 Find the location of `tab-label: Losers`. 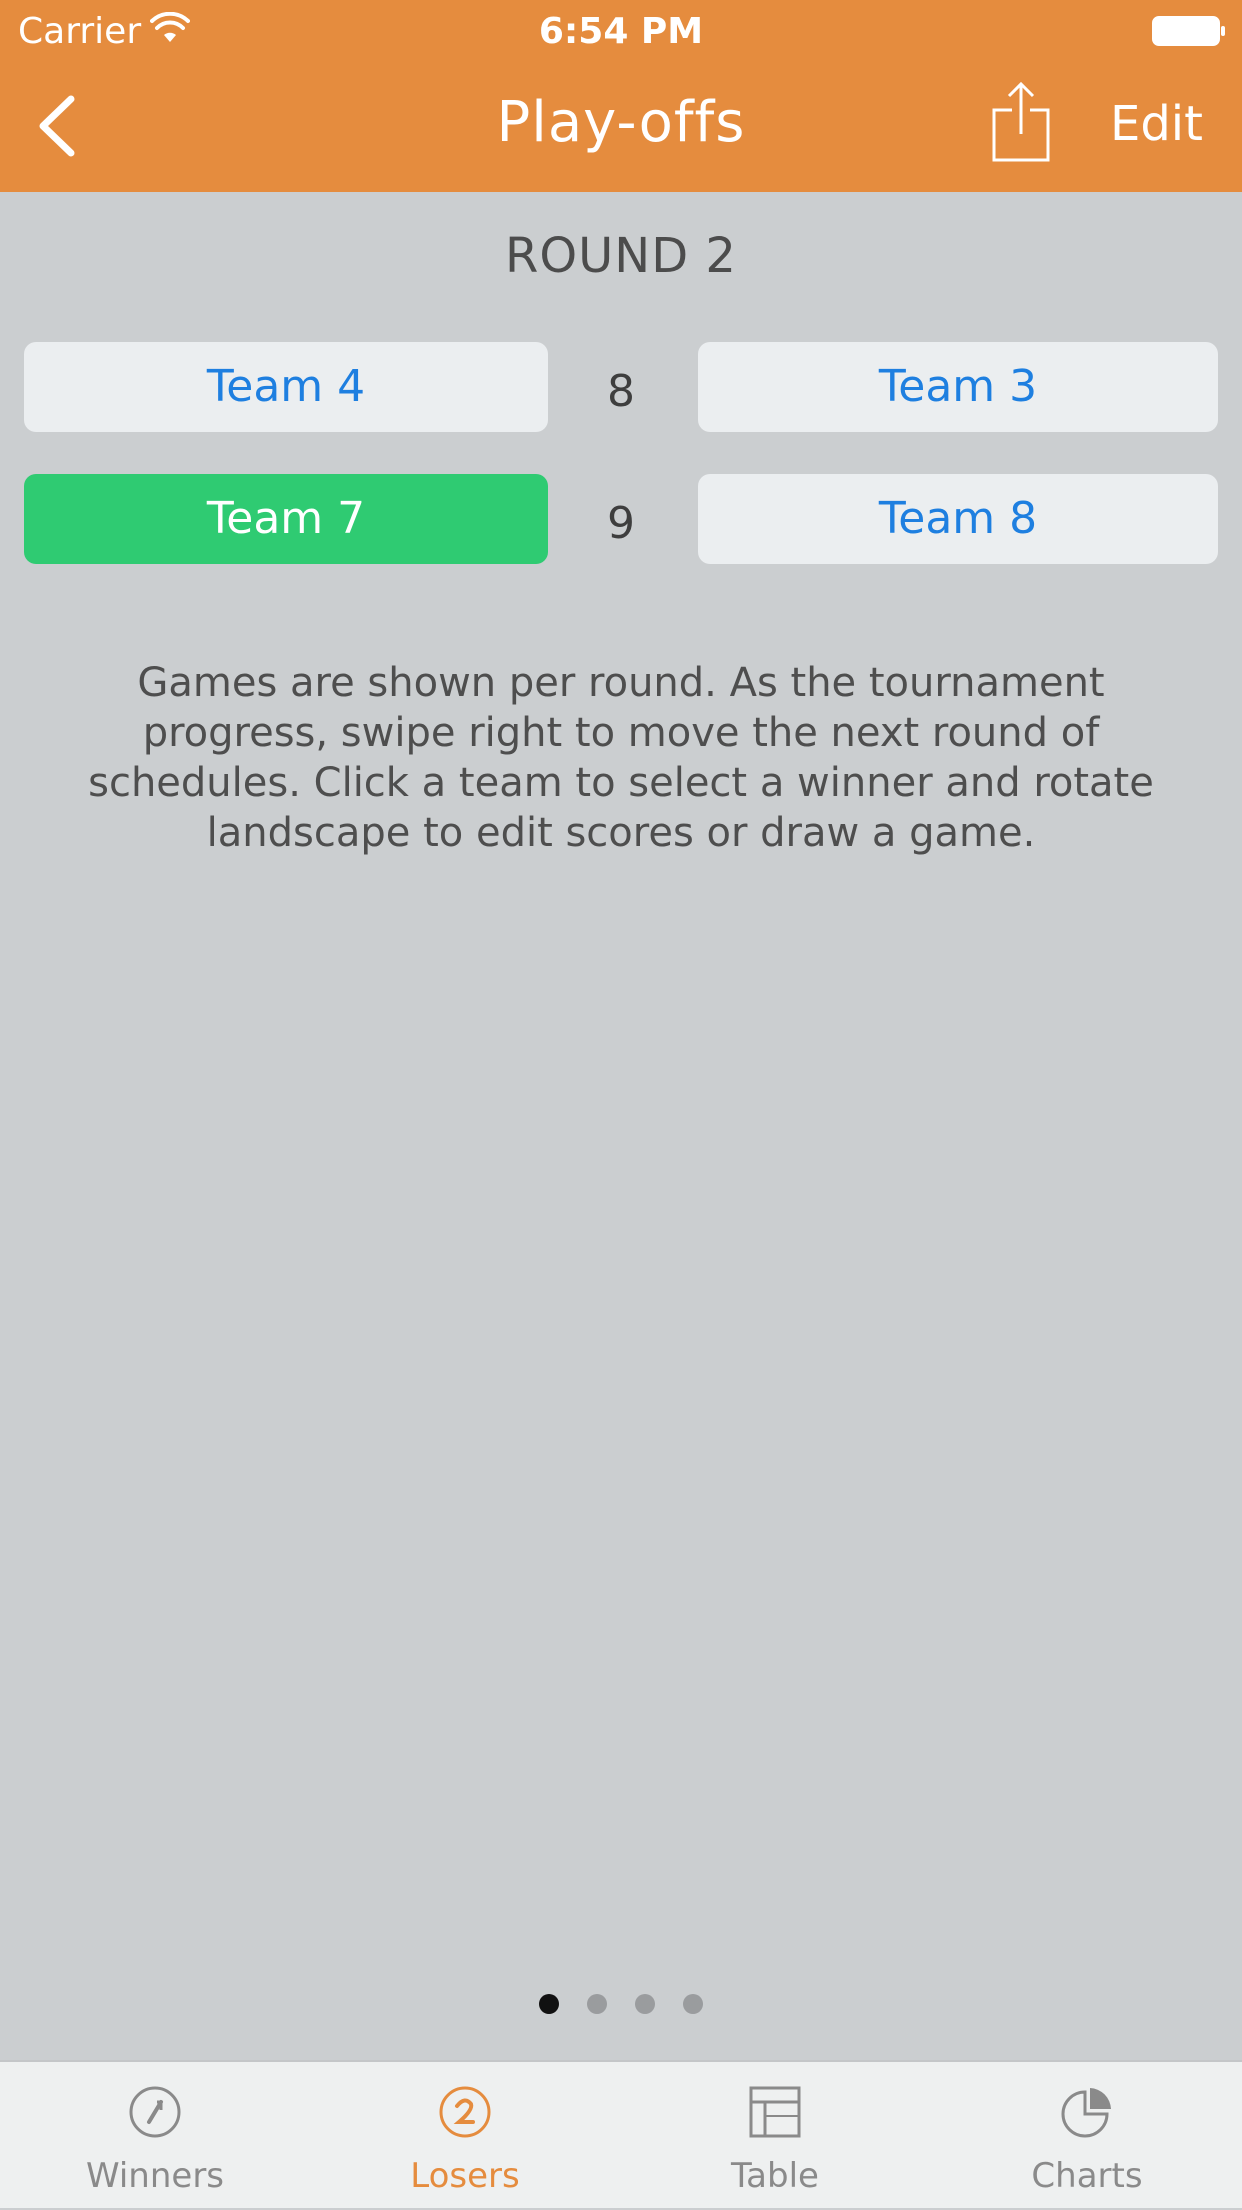

tab-label: Losers is located at coordinates (465, 2176).